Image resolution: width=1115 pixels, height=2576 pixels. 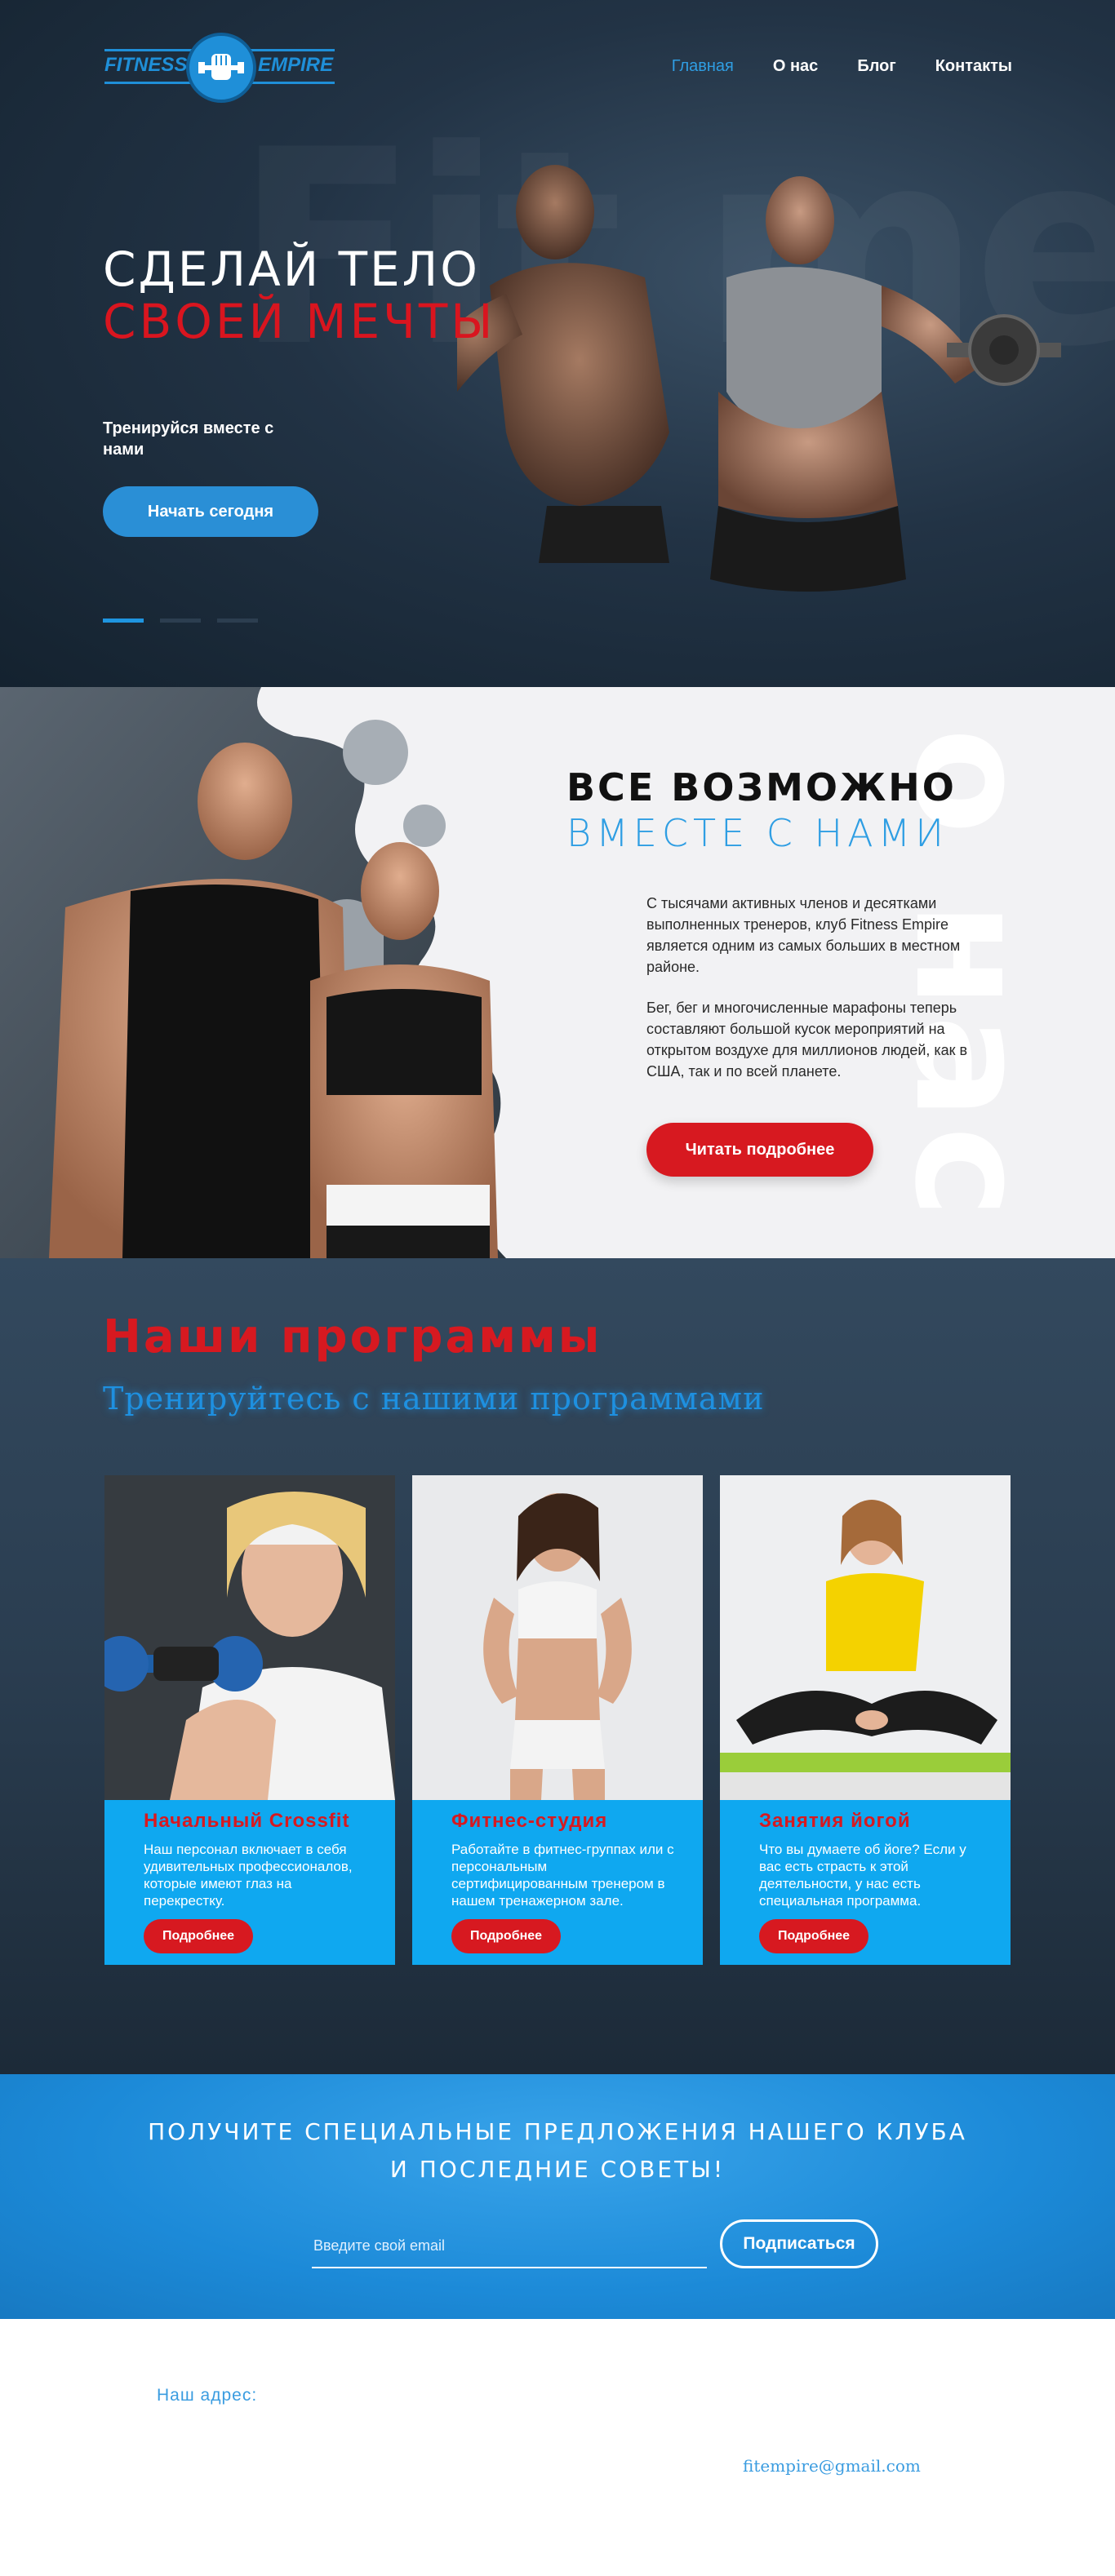 I want to click on fist-icon, so click(x=221, y=68).